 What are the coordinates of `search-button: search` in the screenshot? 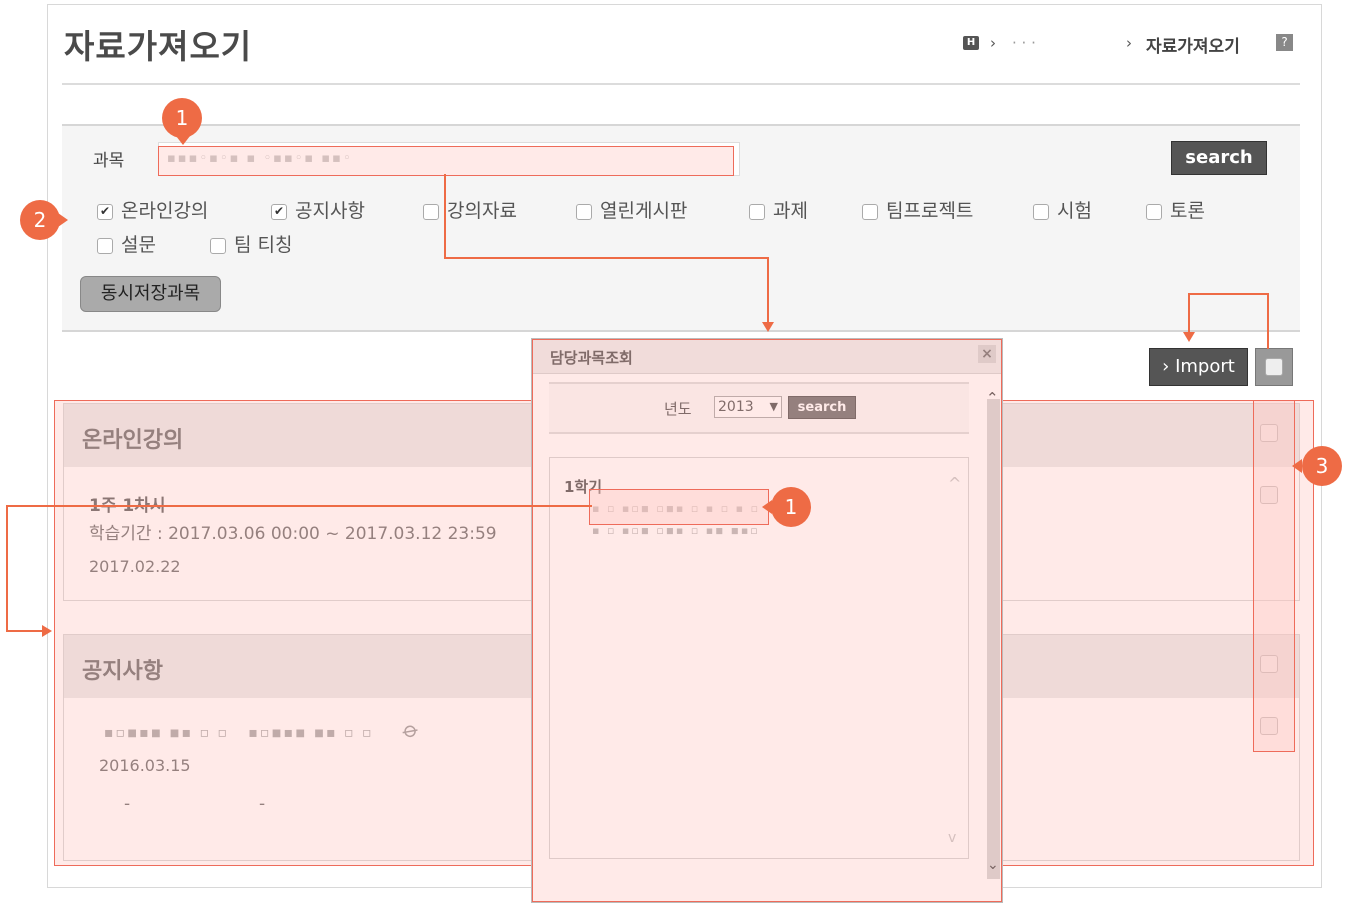 It's located at (1219, 158).